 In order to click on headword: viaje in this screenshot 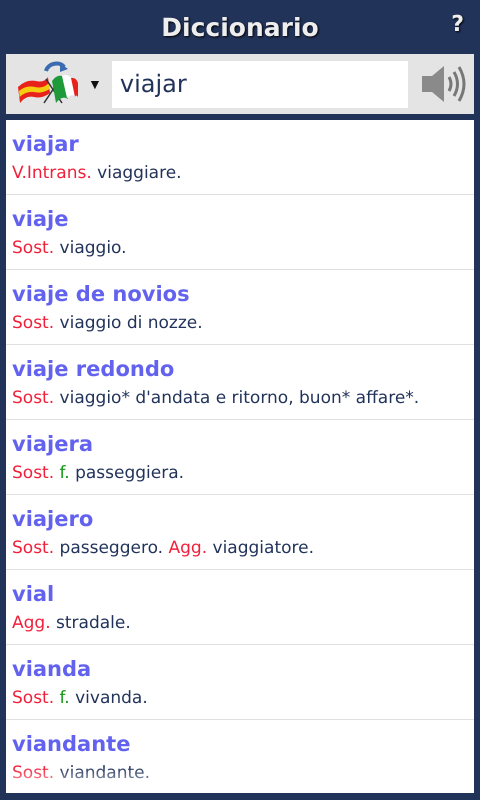, I will do `click(41, 219)`.